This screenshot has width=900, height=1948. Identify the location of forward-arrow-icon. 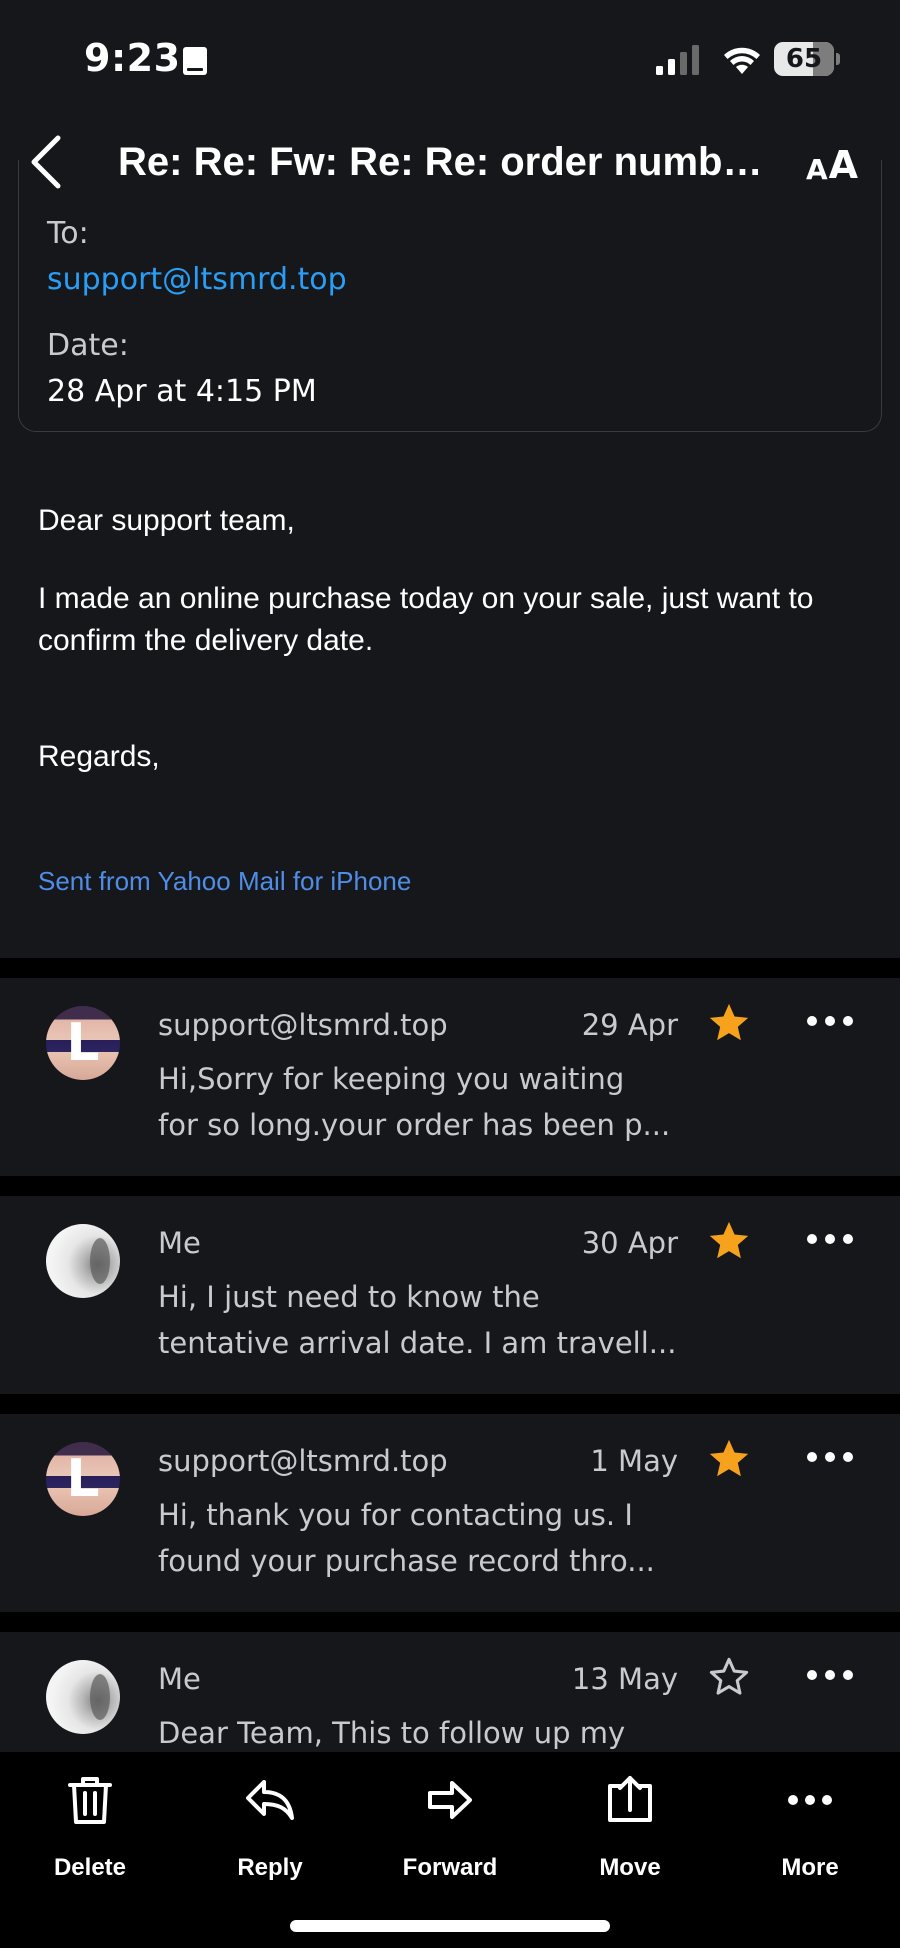
(450, 1800).